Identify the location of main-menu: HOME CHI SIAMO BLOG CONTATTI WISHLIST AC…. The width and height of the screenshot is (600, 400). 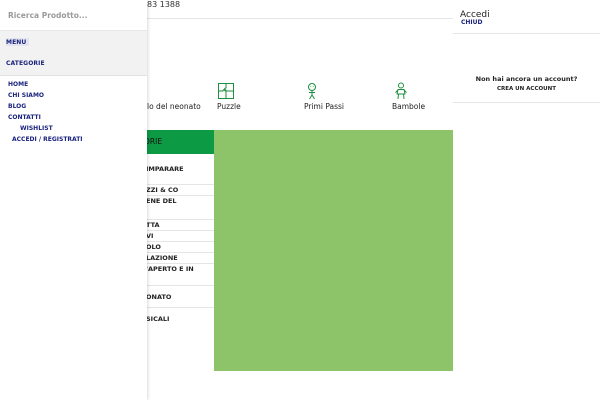
(73, 110).